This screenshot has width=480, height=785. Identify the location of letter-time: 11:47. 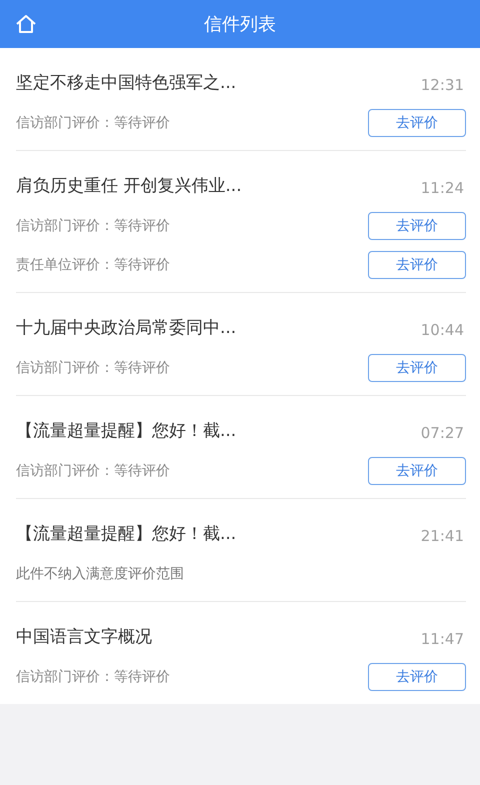
(442, 639).